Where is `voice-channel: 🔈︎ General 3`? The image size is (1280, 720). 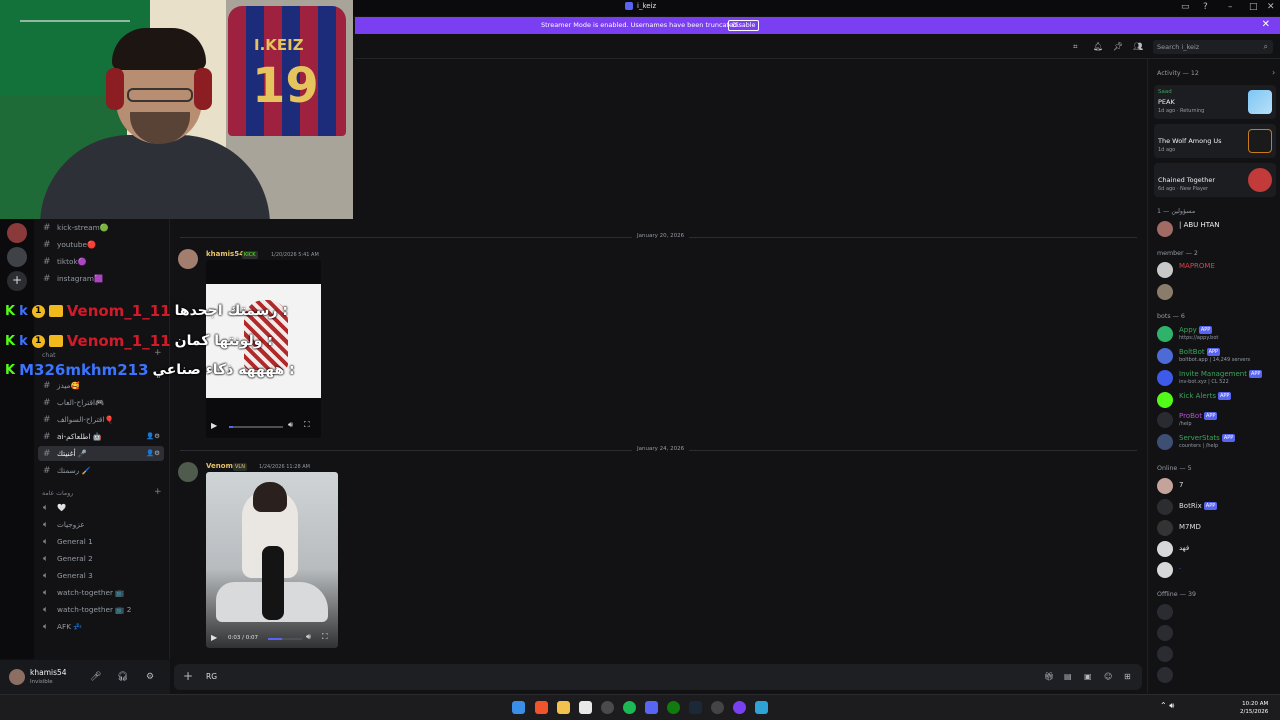
voice-channel: 🔈︎ General 3 is located at coordinates (101, 575).